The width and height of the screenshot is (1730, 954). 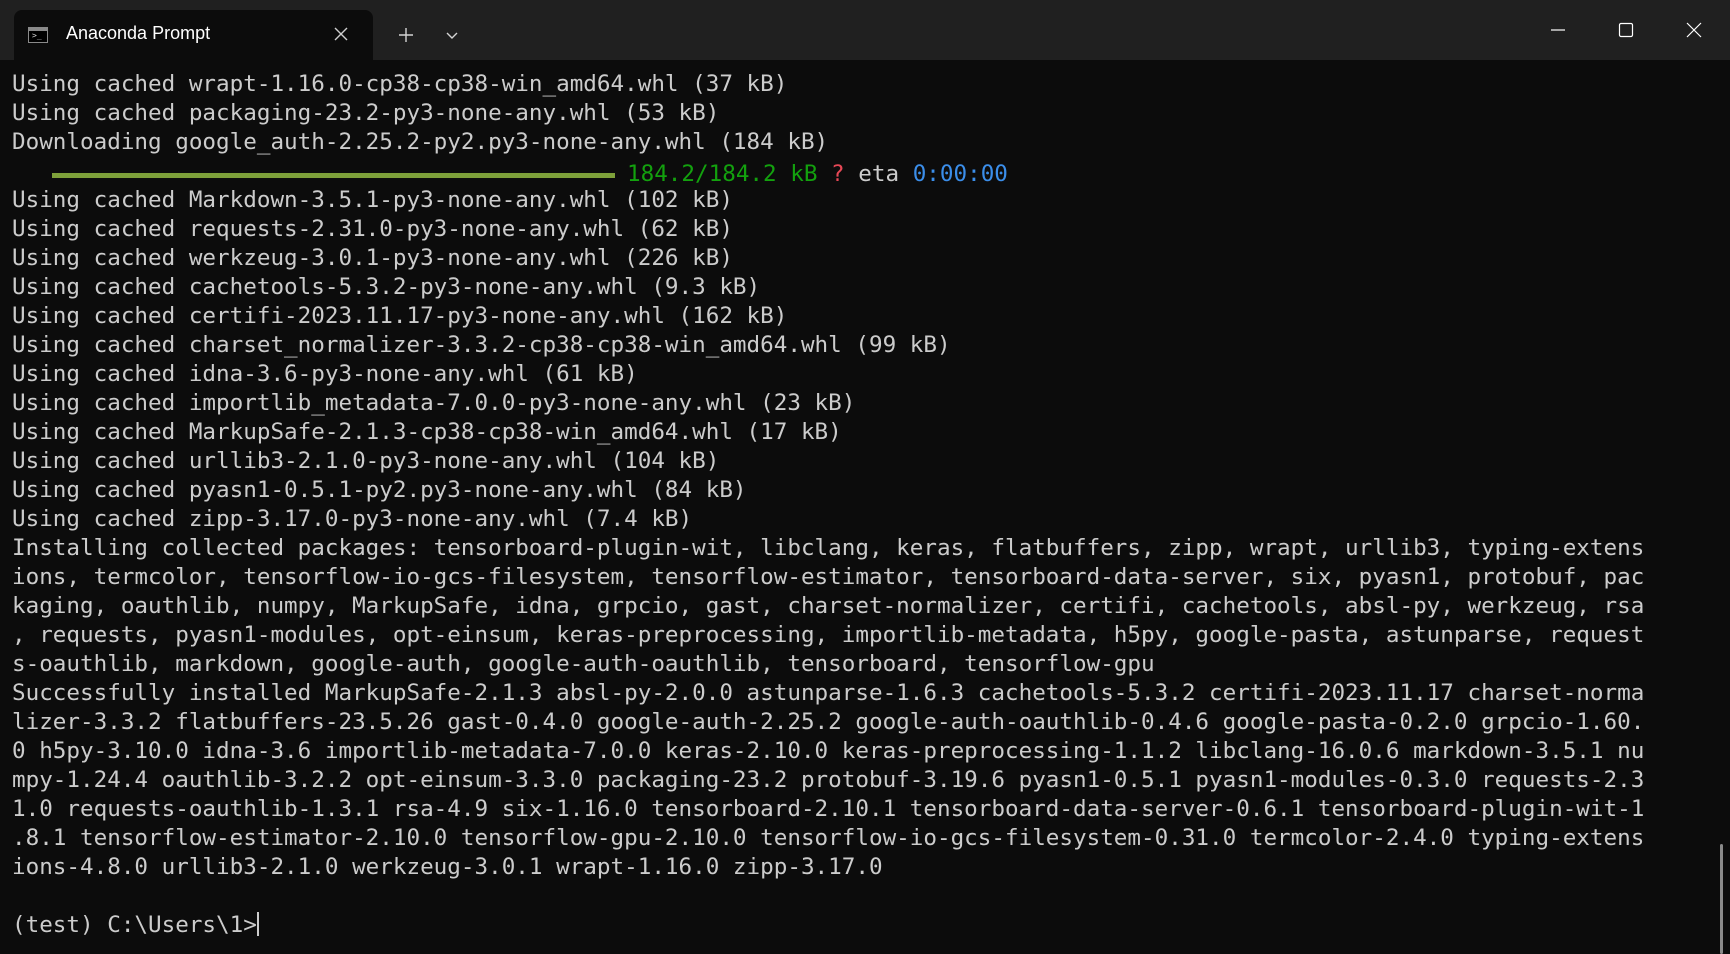 I want to click on chevron-down-icon, so click(x=452, y=35).